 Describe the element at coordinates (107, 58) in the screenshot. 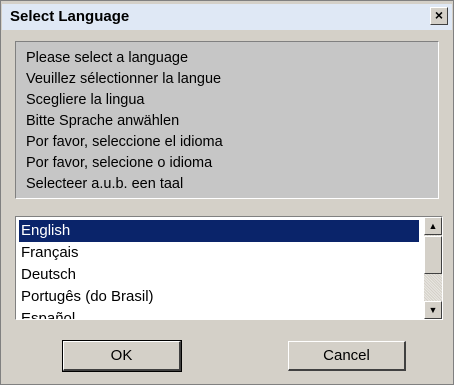

I see `instruction-line: Please select a language` at that location.